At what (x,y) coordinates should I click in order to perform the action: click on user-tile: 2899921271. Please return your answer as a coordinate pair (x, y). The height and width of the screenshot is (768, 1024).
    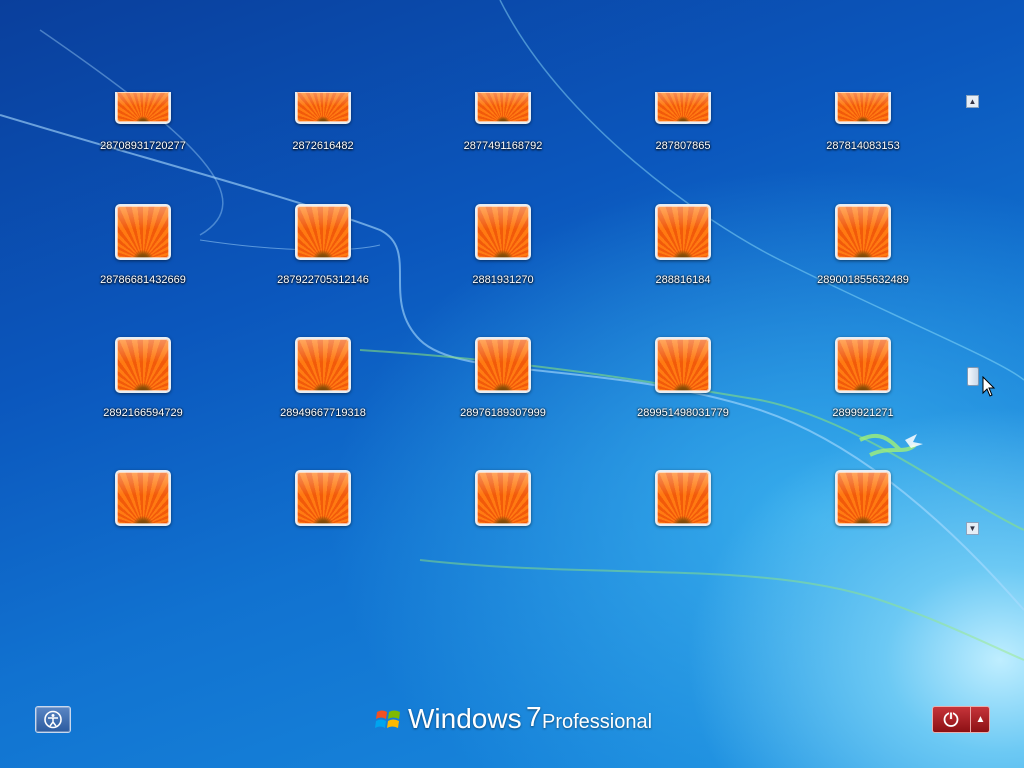
    Looking at the image, I should click on (863, 397).